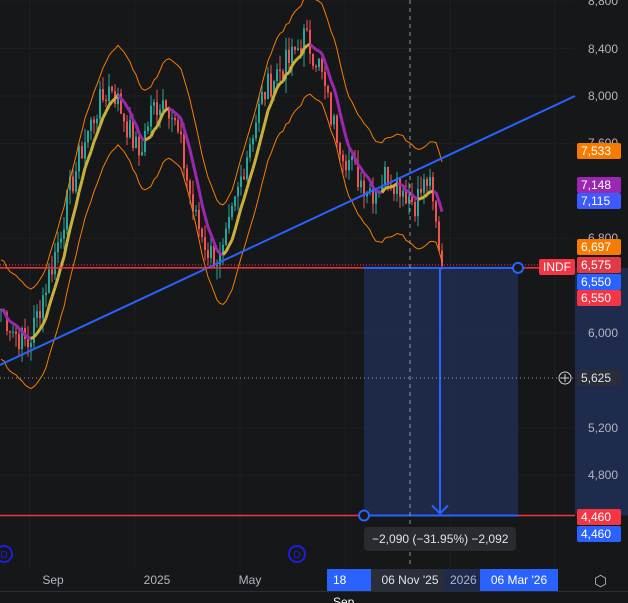  What do you see at coordinates (157, 580) in the screenshot?
I see `x-tick: 2025` at bounding box center [157, 580].